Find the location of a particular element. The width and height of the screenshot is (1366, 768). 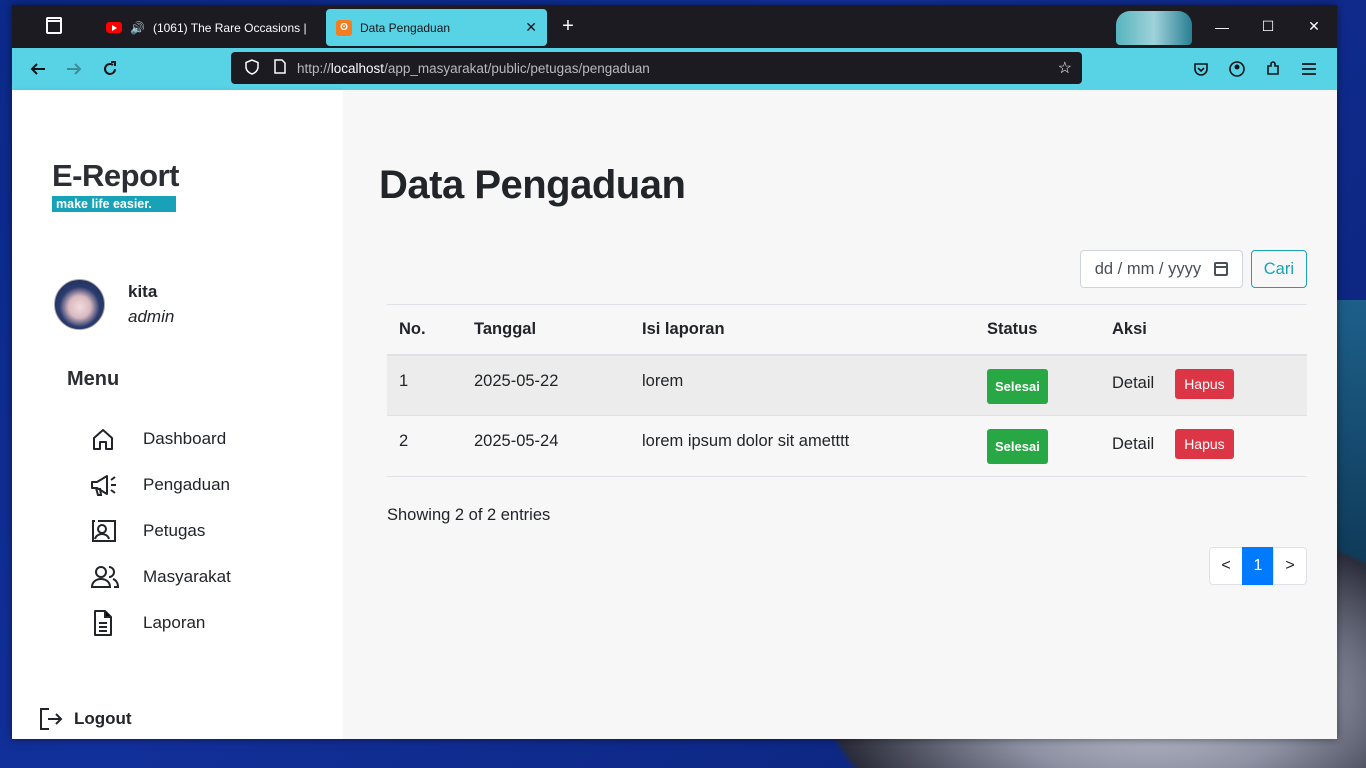

calendar-icon is located at coordinates (1220, 269).